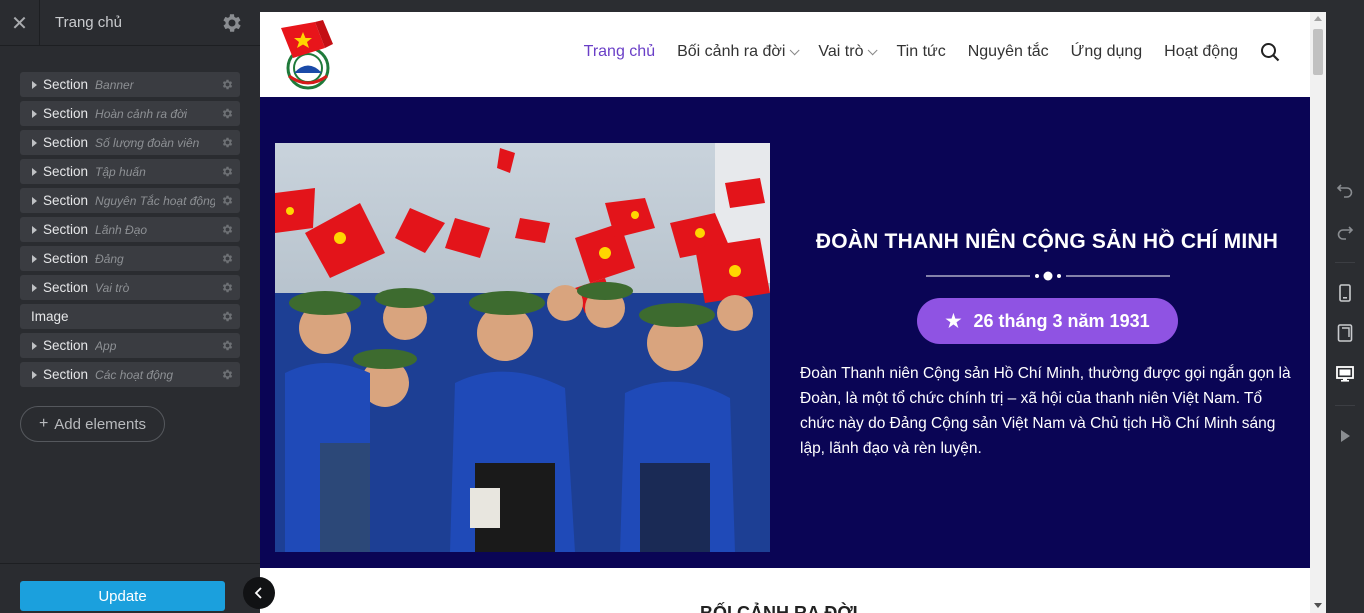 This screenshot has height=613, width=1364. What do you see at coordinates (1345, 293) in the screenshot?
I see `mobile-view-icon` at bounding box center [1345, 293].